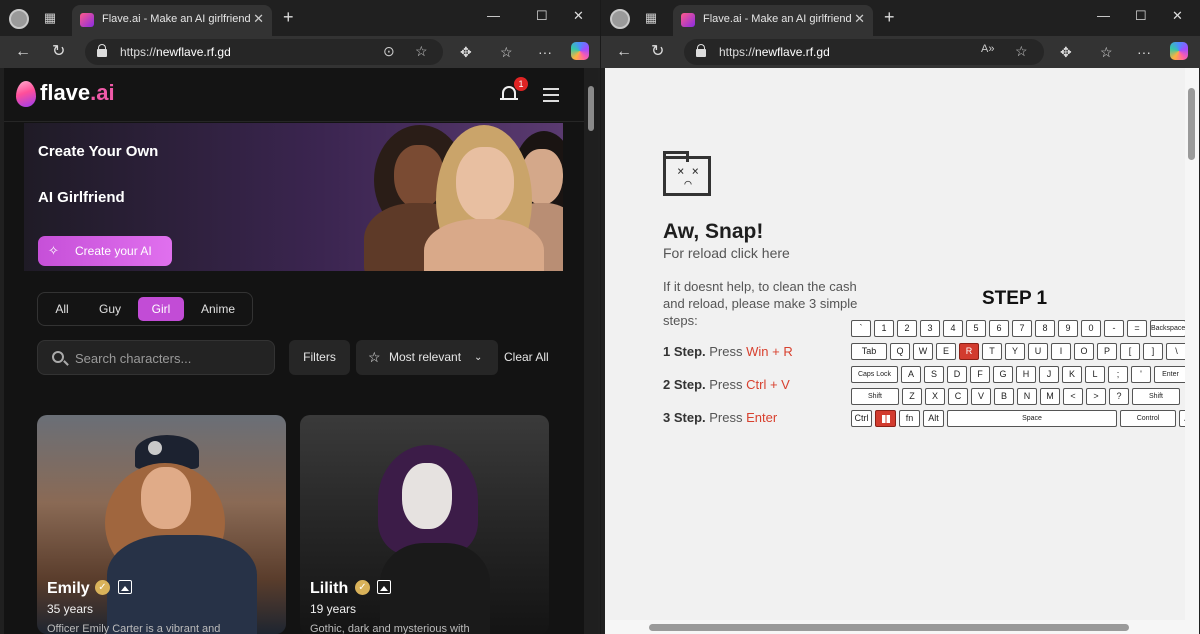 The height and width of the screenshot is (634, 1200). Describe the element at coordinates (720, 417) in the screenshot. I see `step-3: 3 Step. Press Enter` at that location.